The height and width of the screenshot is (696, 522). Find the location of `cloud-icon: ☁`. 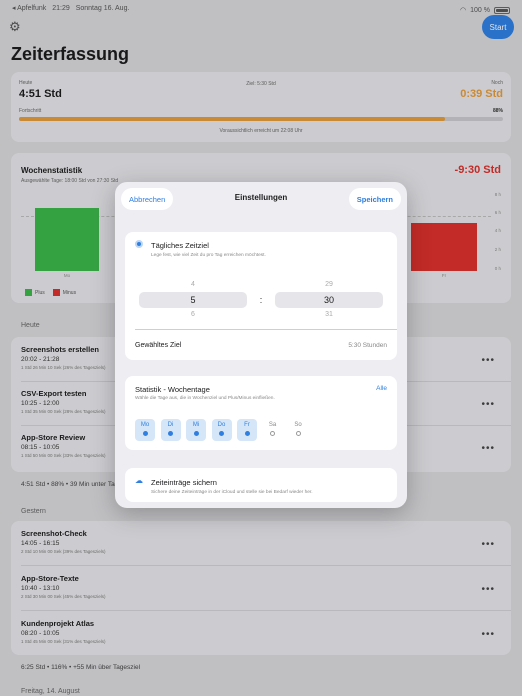

cloud-icon: ☁ is located at coordinates (139, 480).